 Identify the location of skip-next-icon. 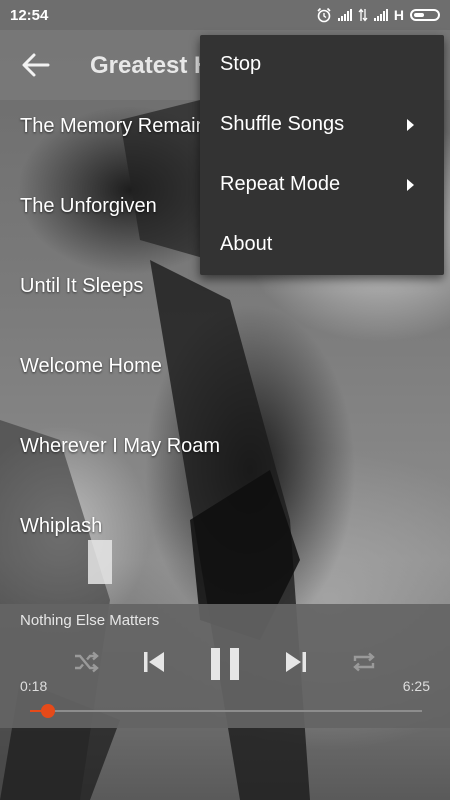
(296, 662).